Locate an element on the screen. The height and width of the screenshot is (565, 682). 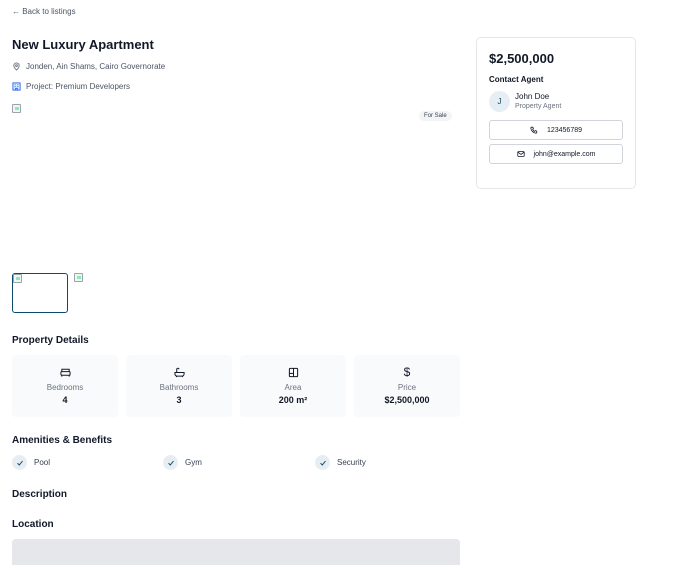
dollar-icon: $ is located at coordinates (407, 372).